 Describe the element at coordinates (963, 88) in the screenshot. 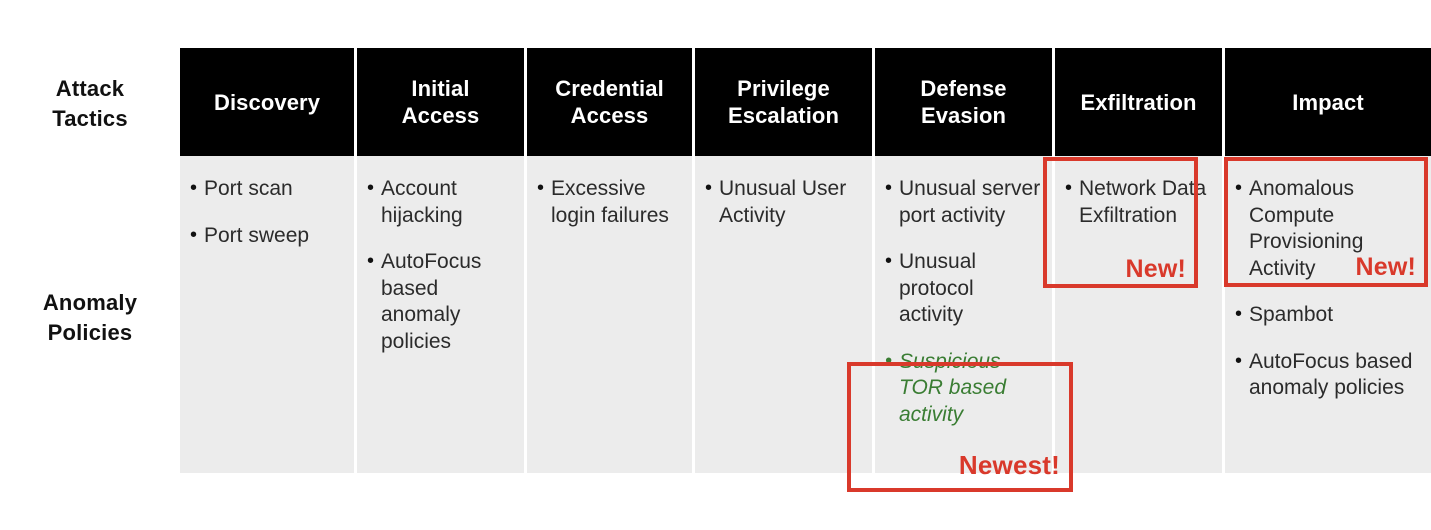

I see `header-defense-evasion-line-1: Defense` at that location.